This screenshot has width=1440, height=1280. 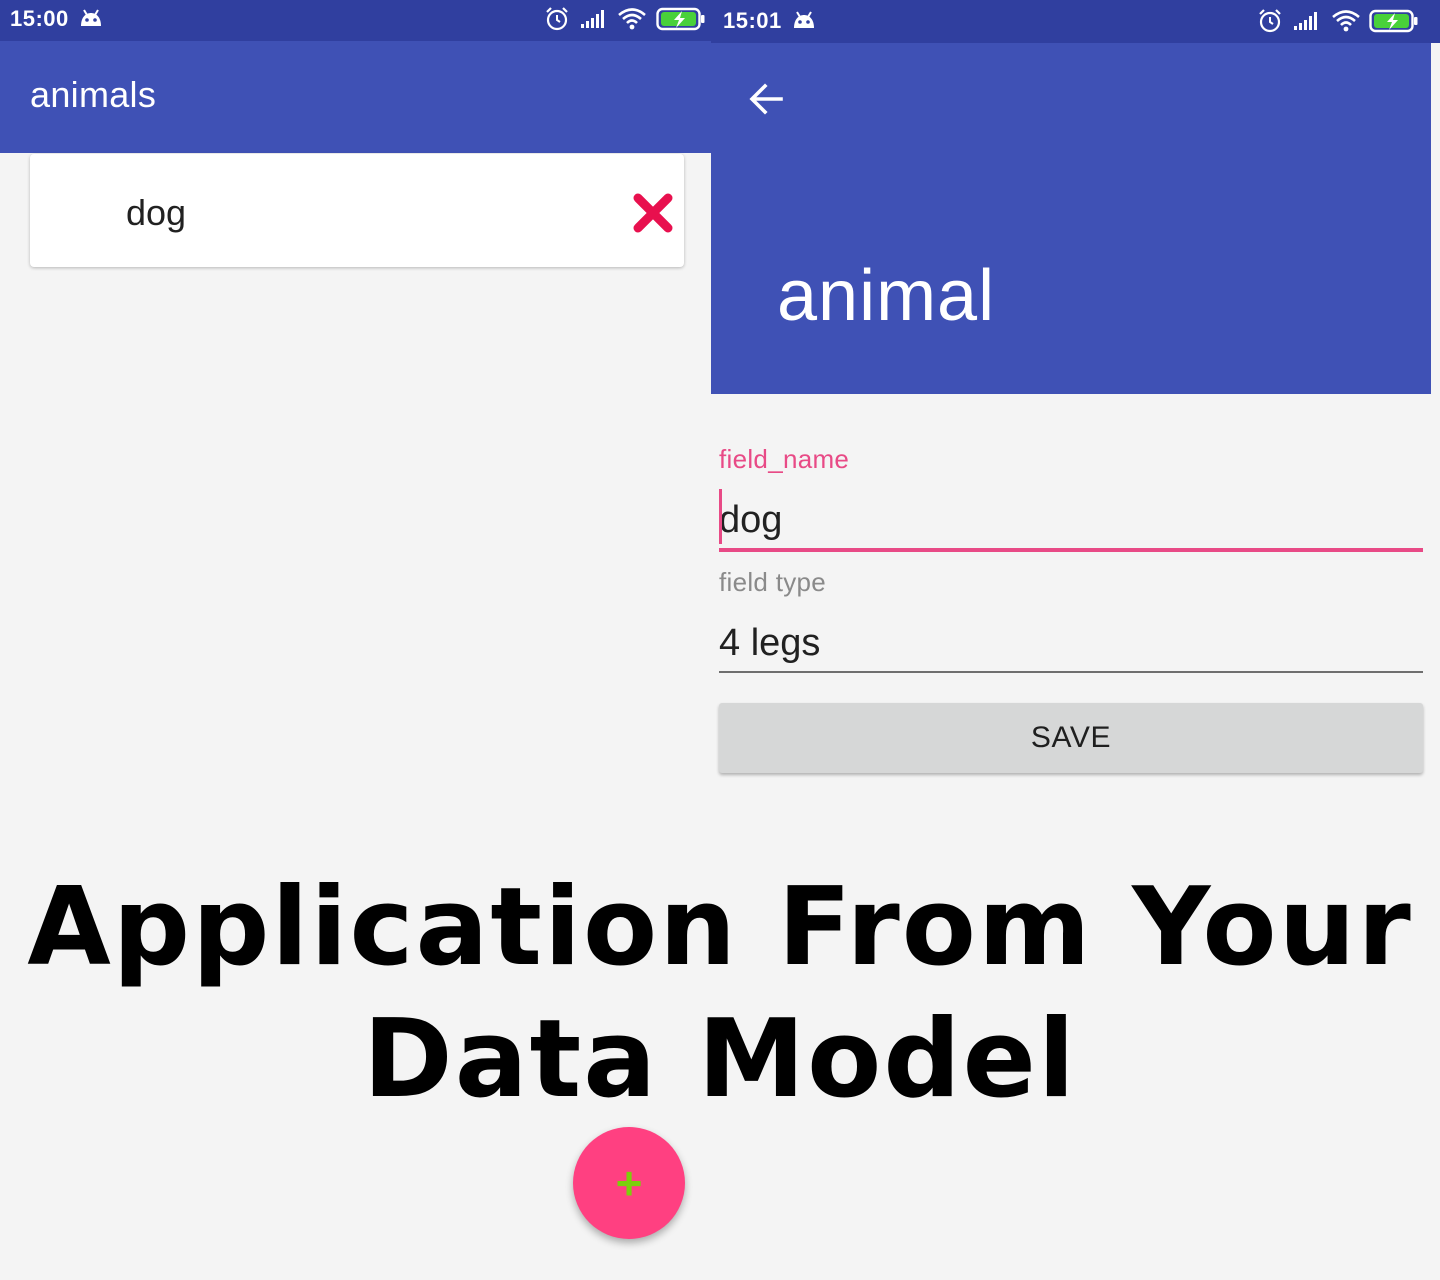 I want to click on save-button: SAVE, so click(x=1071, y=738).